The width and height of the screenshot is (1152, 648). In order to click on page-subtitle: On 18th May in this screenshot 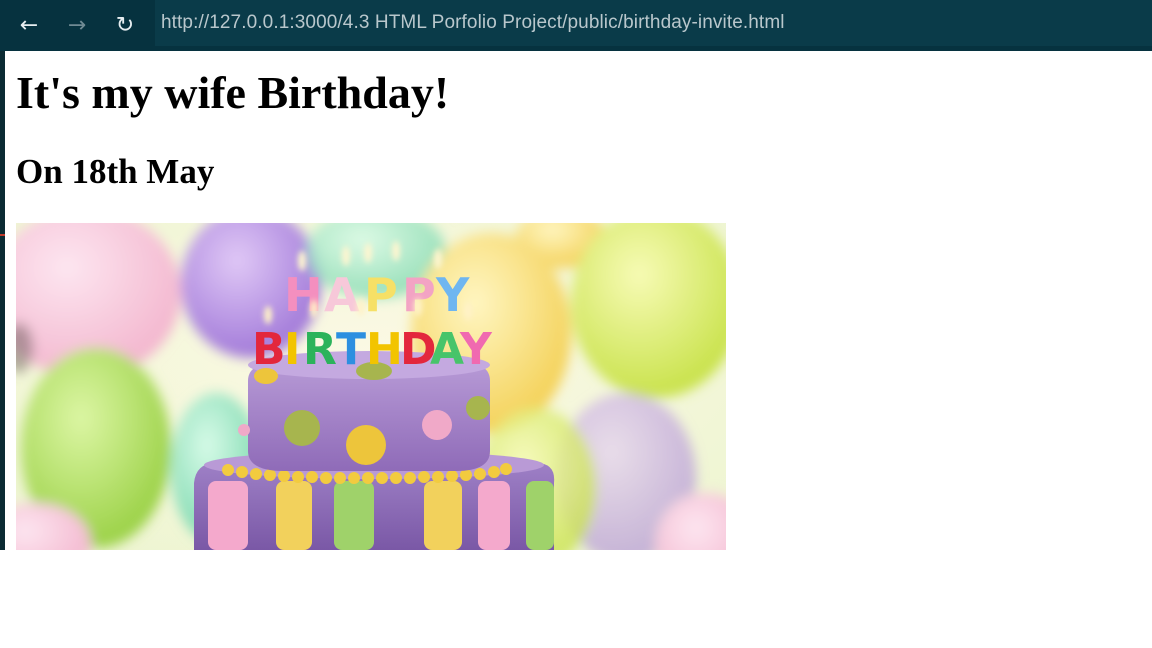, I will do `click(115, 171)`.